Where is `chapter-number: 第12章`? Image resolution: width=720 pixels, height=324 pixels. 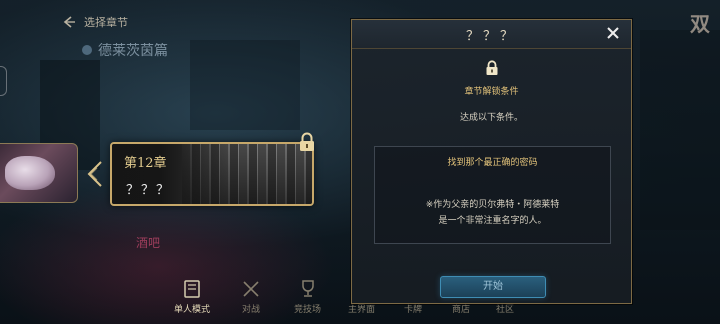 chapter-number: 第12章 is located at coordinates (145, 163).